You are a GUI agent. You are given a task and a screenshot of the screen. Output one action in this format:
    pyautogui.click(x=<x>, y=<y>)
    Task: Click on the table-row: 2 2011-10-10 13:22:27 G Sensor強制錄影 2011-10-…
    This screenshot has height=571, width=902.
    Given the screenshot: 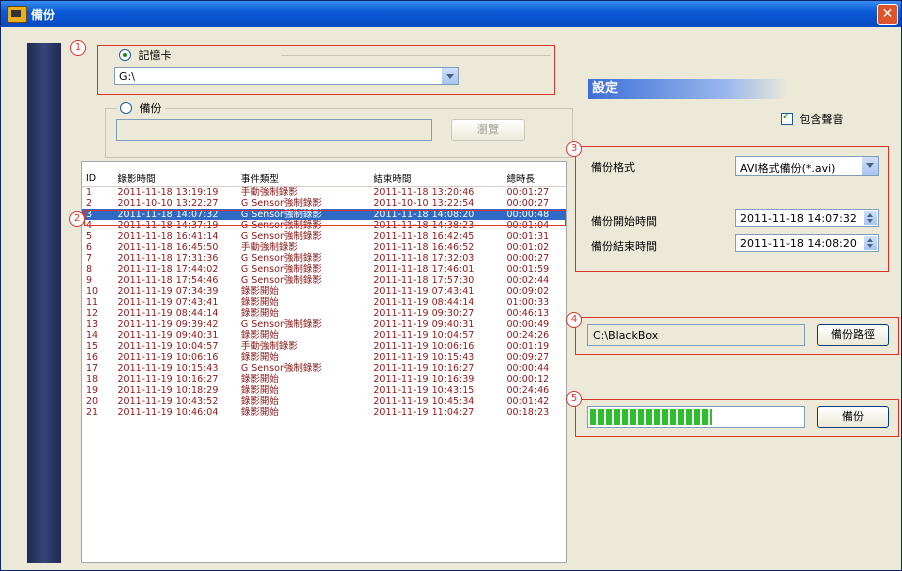 What is the action you would take?
    pyautogui.click(x=324, y=203)
    